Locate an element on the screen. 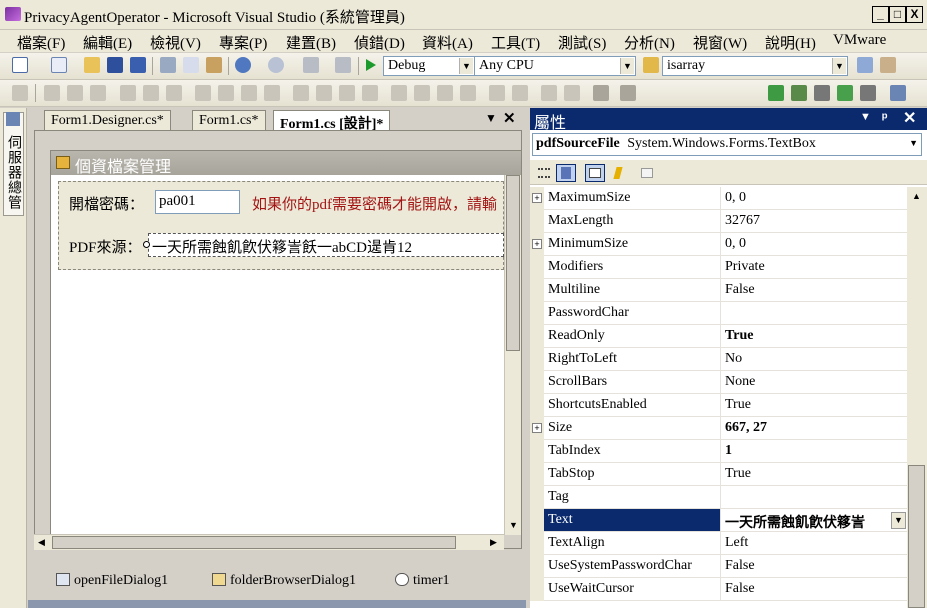  property-row-scrollbars: ScrollBars None is located at coordinates (718, 382).